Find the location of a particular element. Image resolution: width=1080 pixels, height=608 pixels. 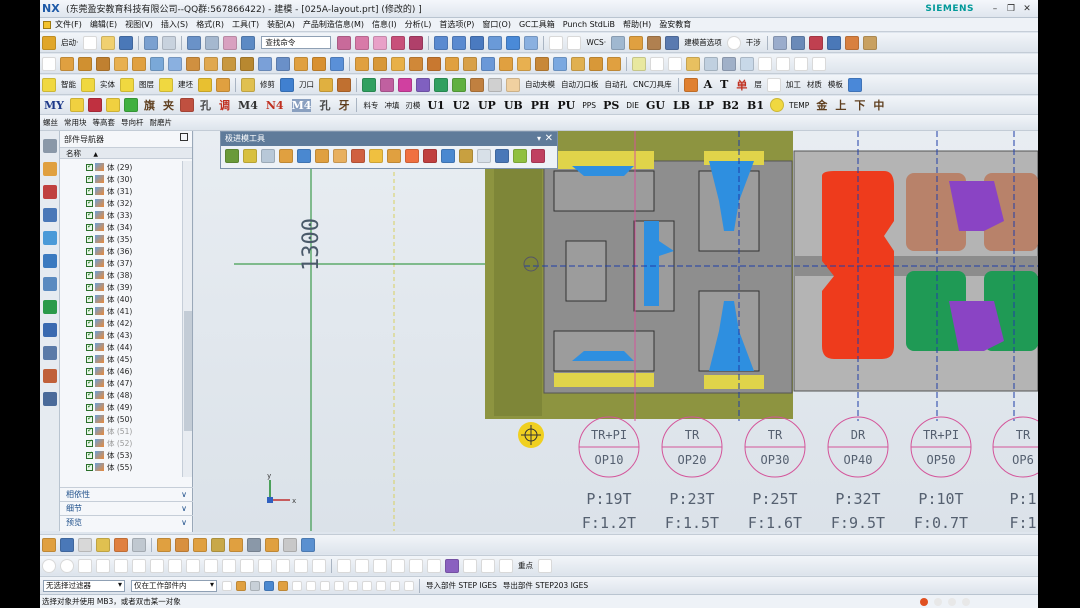

navigator-body-row: 体 (33) is located at coordinates (121, 215).